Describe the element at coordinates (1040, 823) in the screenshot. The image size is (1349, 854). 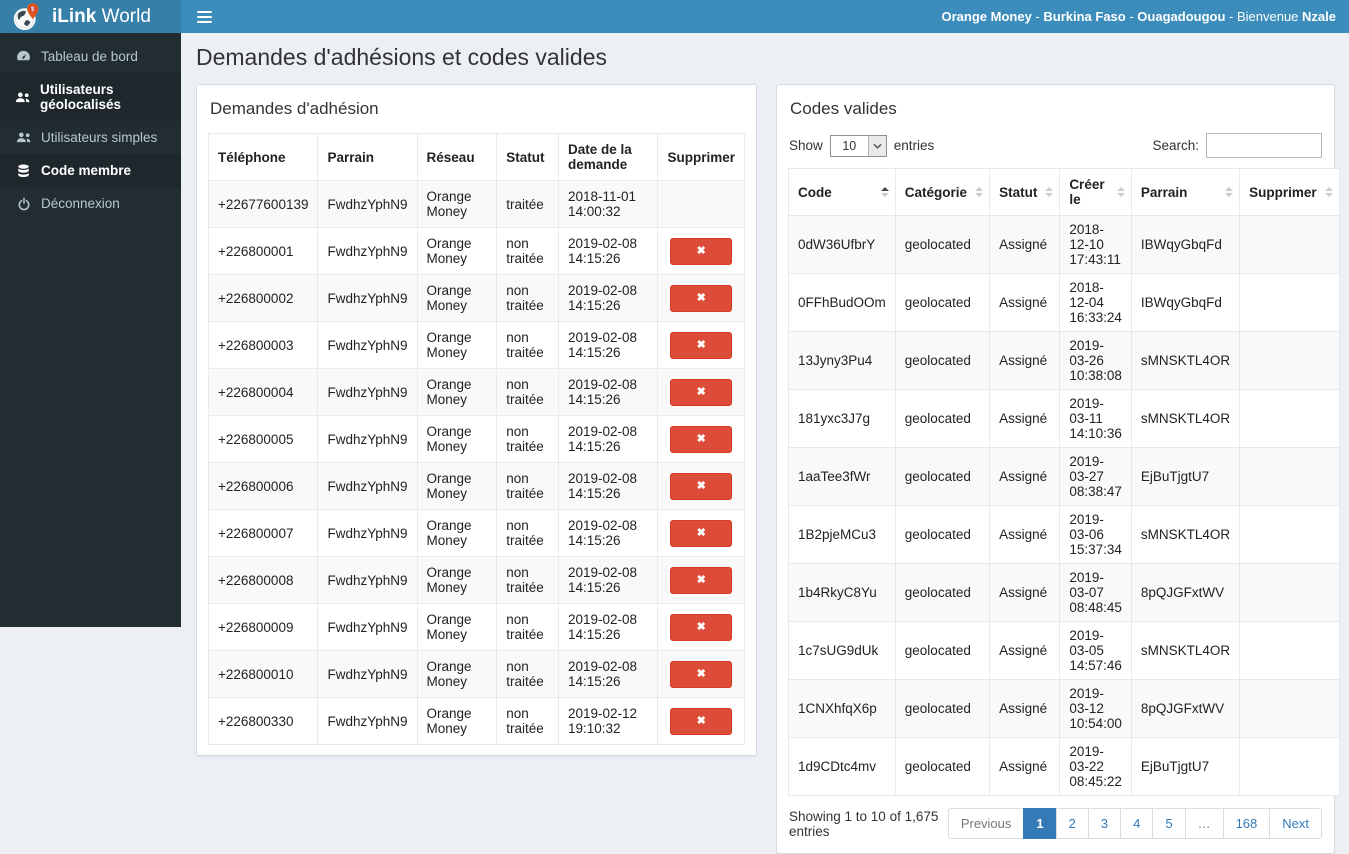
I see `pagination-button-1: 1` at that location.